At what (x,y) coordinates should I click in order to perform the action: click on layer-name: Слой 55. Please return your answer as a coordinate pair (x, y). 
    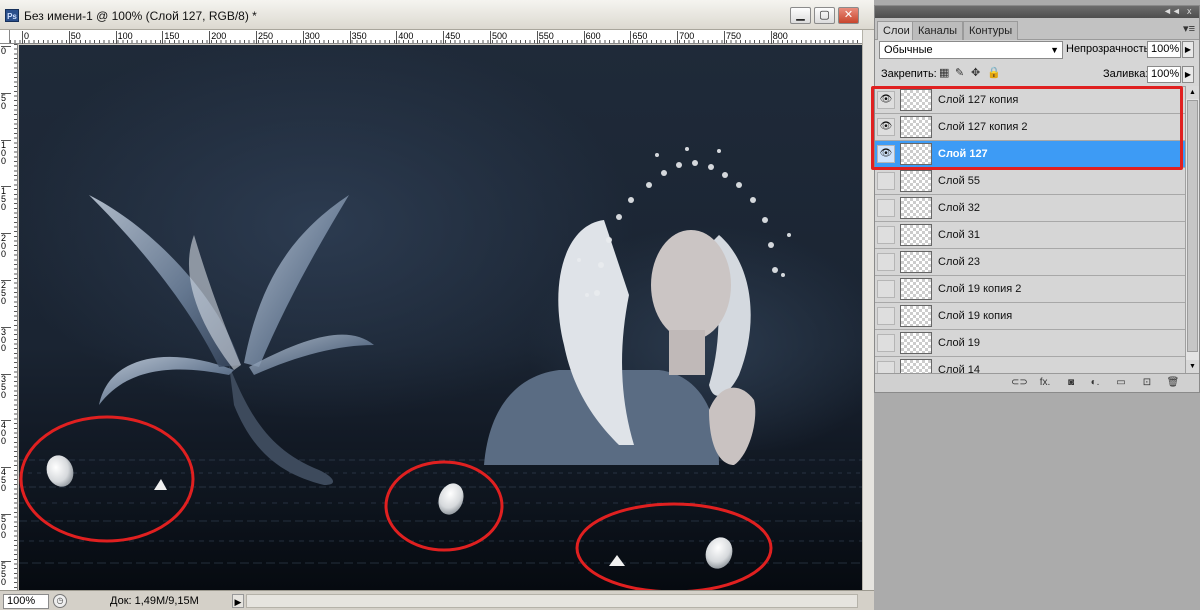
    Looking at the image, I should click on (959, 181).